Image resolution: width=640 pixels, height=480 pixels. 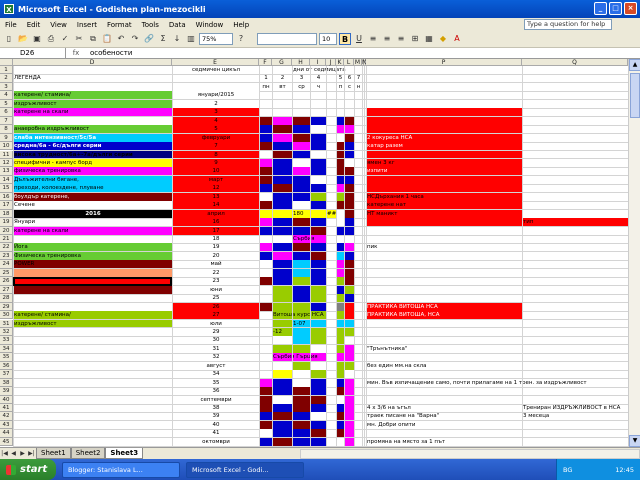 I want to click on row-header: 4, so click(x=6, y=95).